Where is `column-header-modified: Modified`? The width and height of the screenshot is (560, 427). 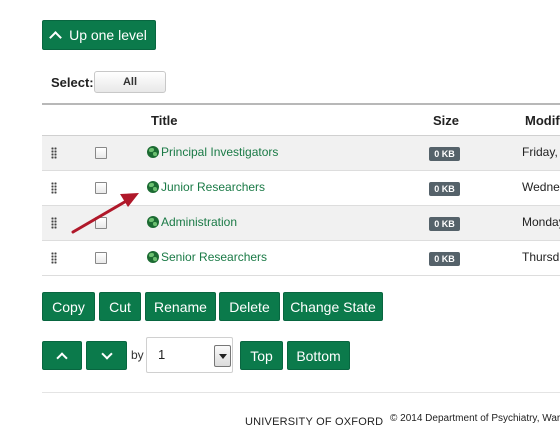 column-header-modified: Modified is located at coordinates (542, 120).